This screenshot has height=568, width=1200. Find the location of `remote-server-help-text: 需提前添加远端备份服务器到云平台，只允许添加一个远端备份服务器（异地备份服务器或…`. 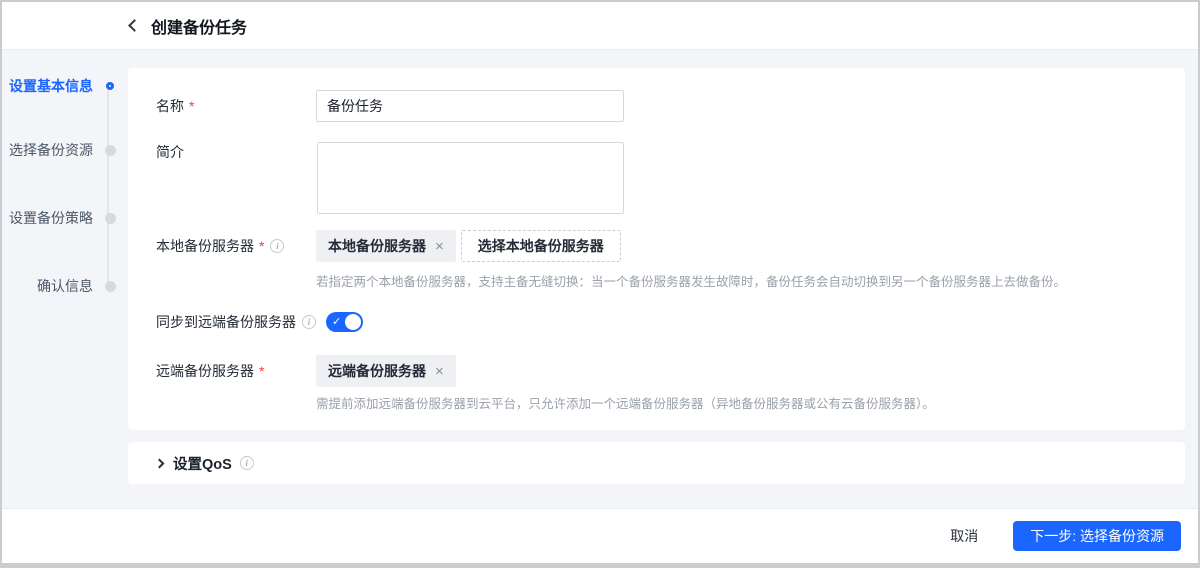

remote-server-help-text: 需提前添加远端备份服务器到云平台，只允许添加一个远端备份服务器（异地备份服务器或… is located at coordinates (625, 404).